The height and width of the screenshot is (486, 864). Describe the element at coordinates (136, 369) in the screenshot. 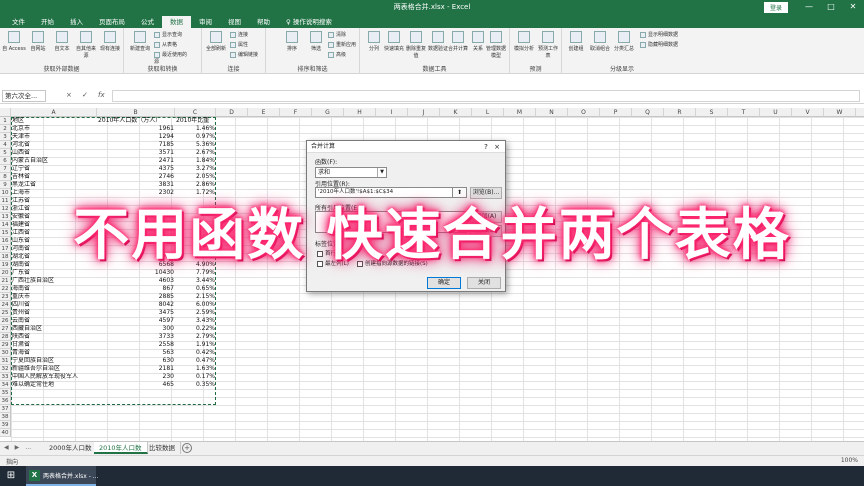

I see `cell-b32: 2181` at that location.